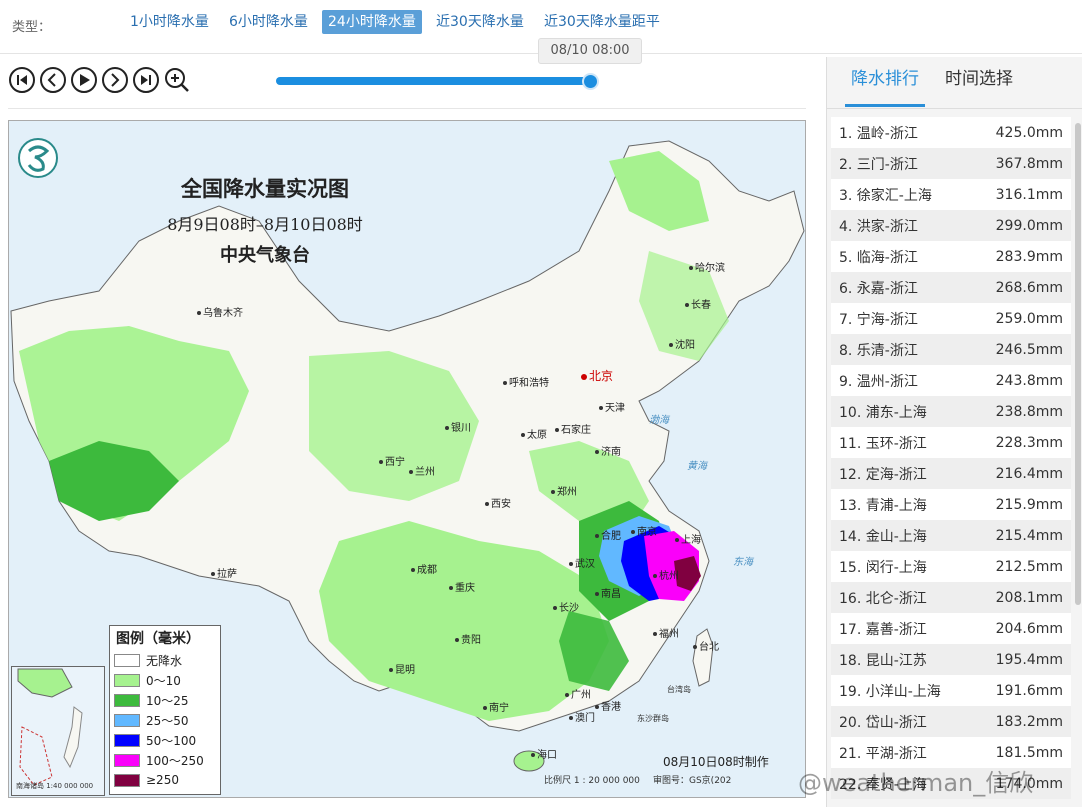  I want to click on list-item: 12. 定海-浙江 216.4mm, so click(951, 473).